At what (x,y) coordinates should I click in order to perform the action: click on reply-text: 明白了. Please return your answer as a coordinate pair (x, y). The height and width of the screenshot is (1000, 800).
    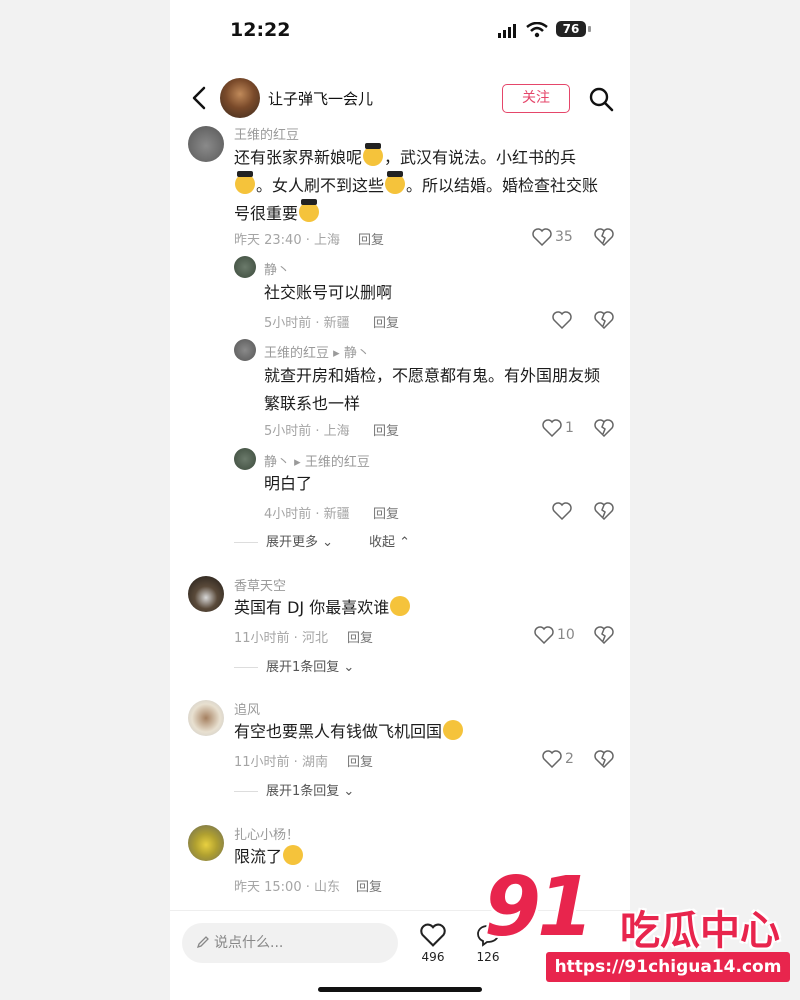
    Looking at the image, I should click on (288, 483).